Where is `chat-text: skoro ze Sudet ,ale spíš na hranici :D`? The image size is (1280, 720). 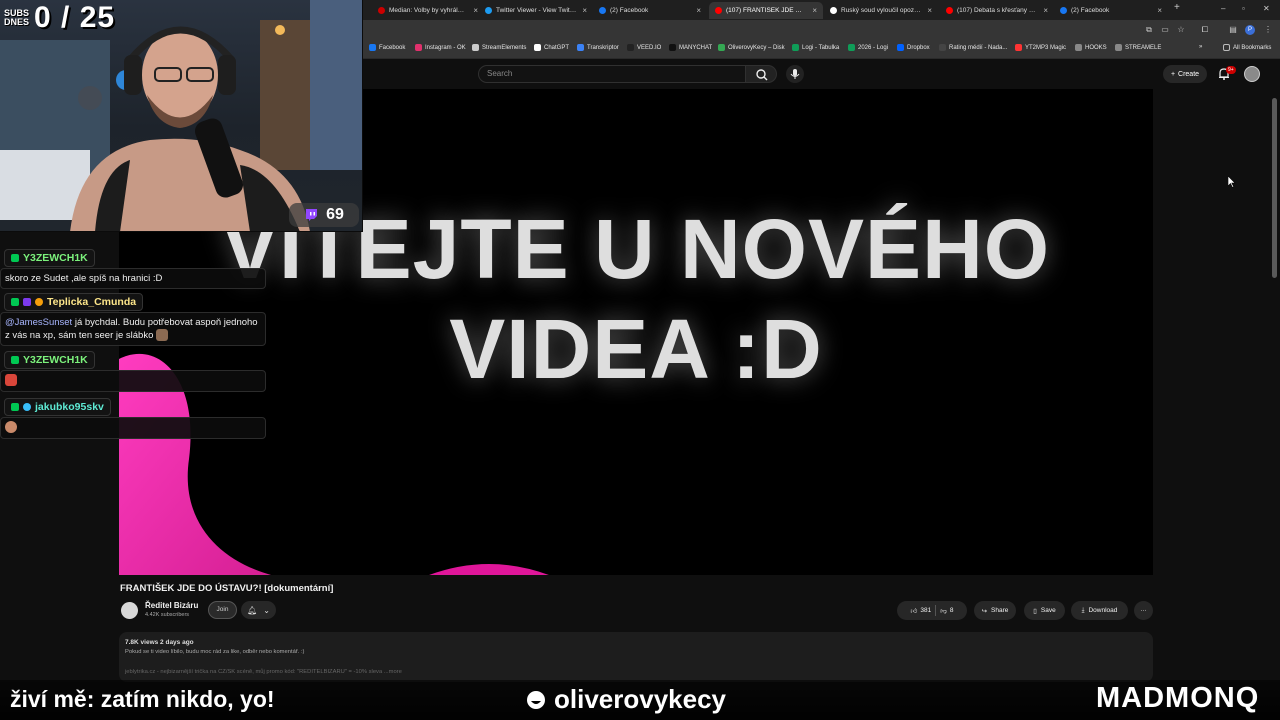 chat-text: skoro ze Sudet ,ale spíš na hranici :D is located at coordinates (133, 278).